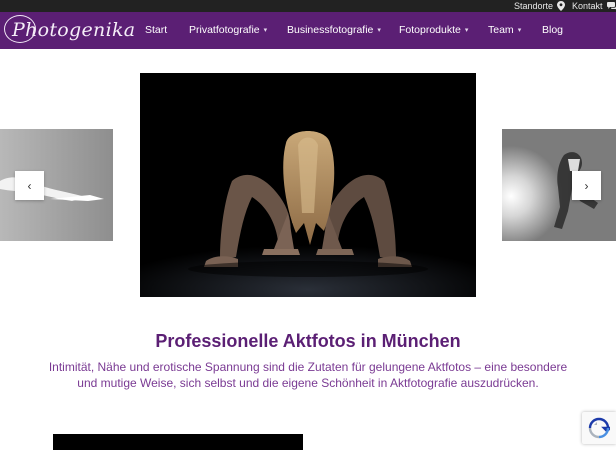  I want to click on nav-item-label: Fotoprodukte, so click(430, 30).